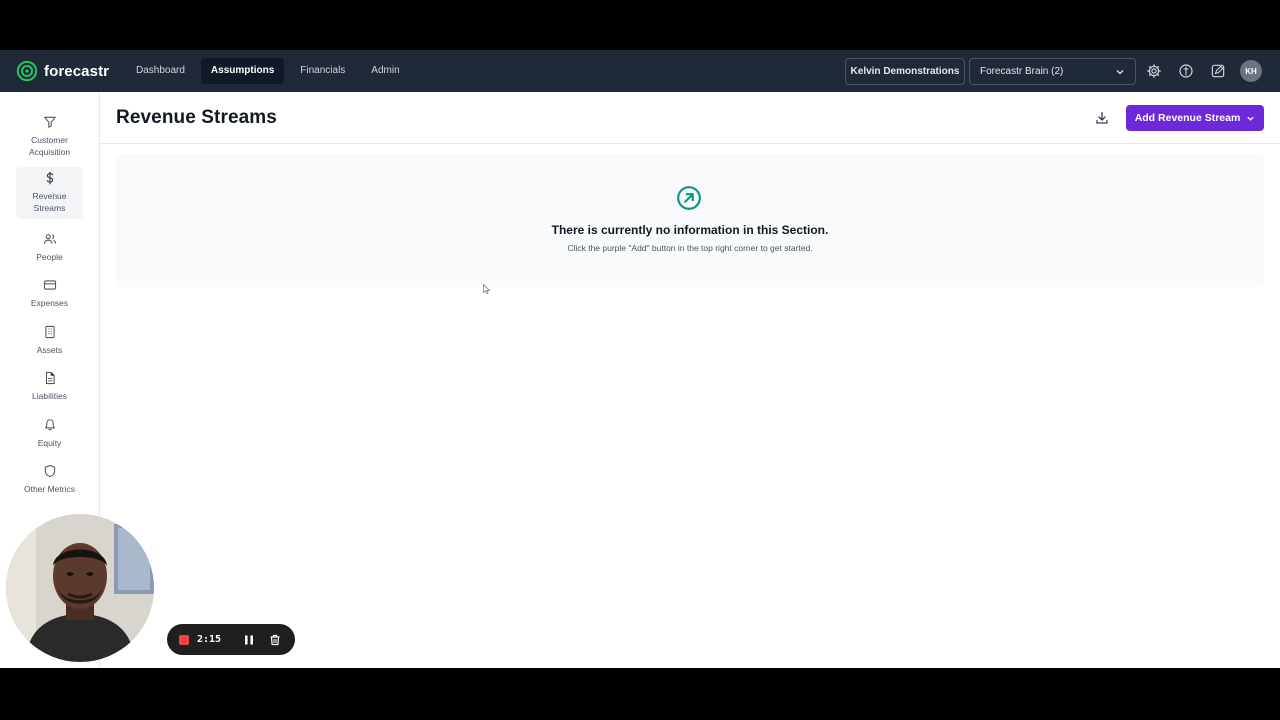 Image resolution: width=1280 pixels, height=720 pixels. I want to click on nav-dashboard: Dashboard, so click(160, 71).